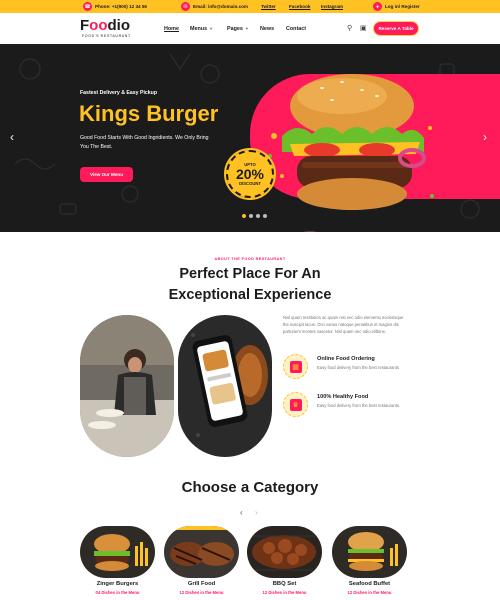 This screenshot has width=500, height=600. Describe the element at coordinates (12, 137) in the screenshot. I see `prev-slide-icon: ‹` at that location.